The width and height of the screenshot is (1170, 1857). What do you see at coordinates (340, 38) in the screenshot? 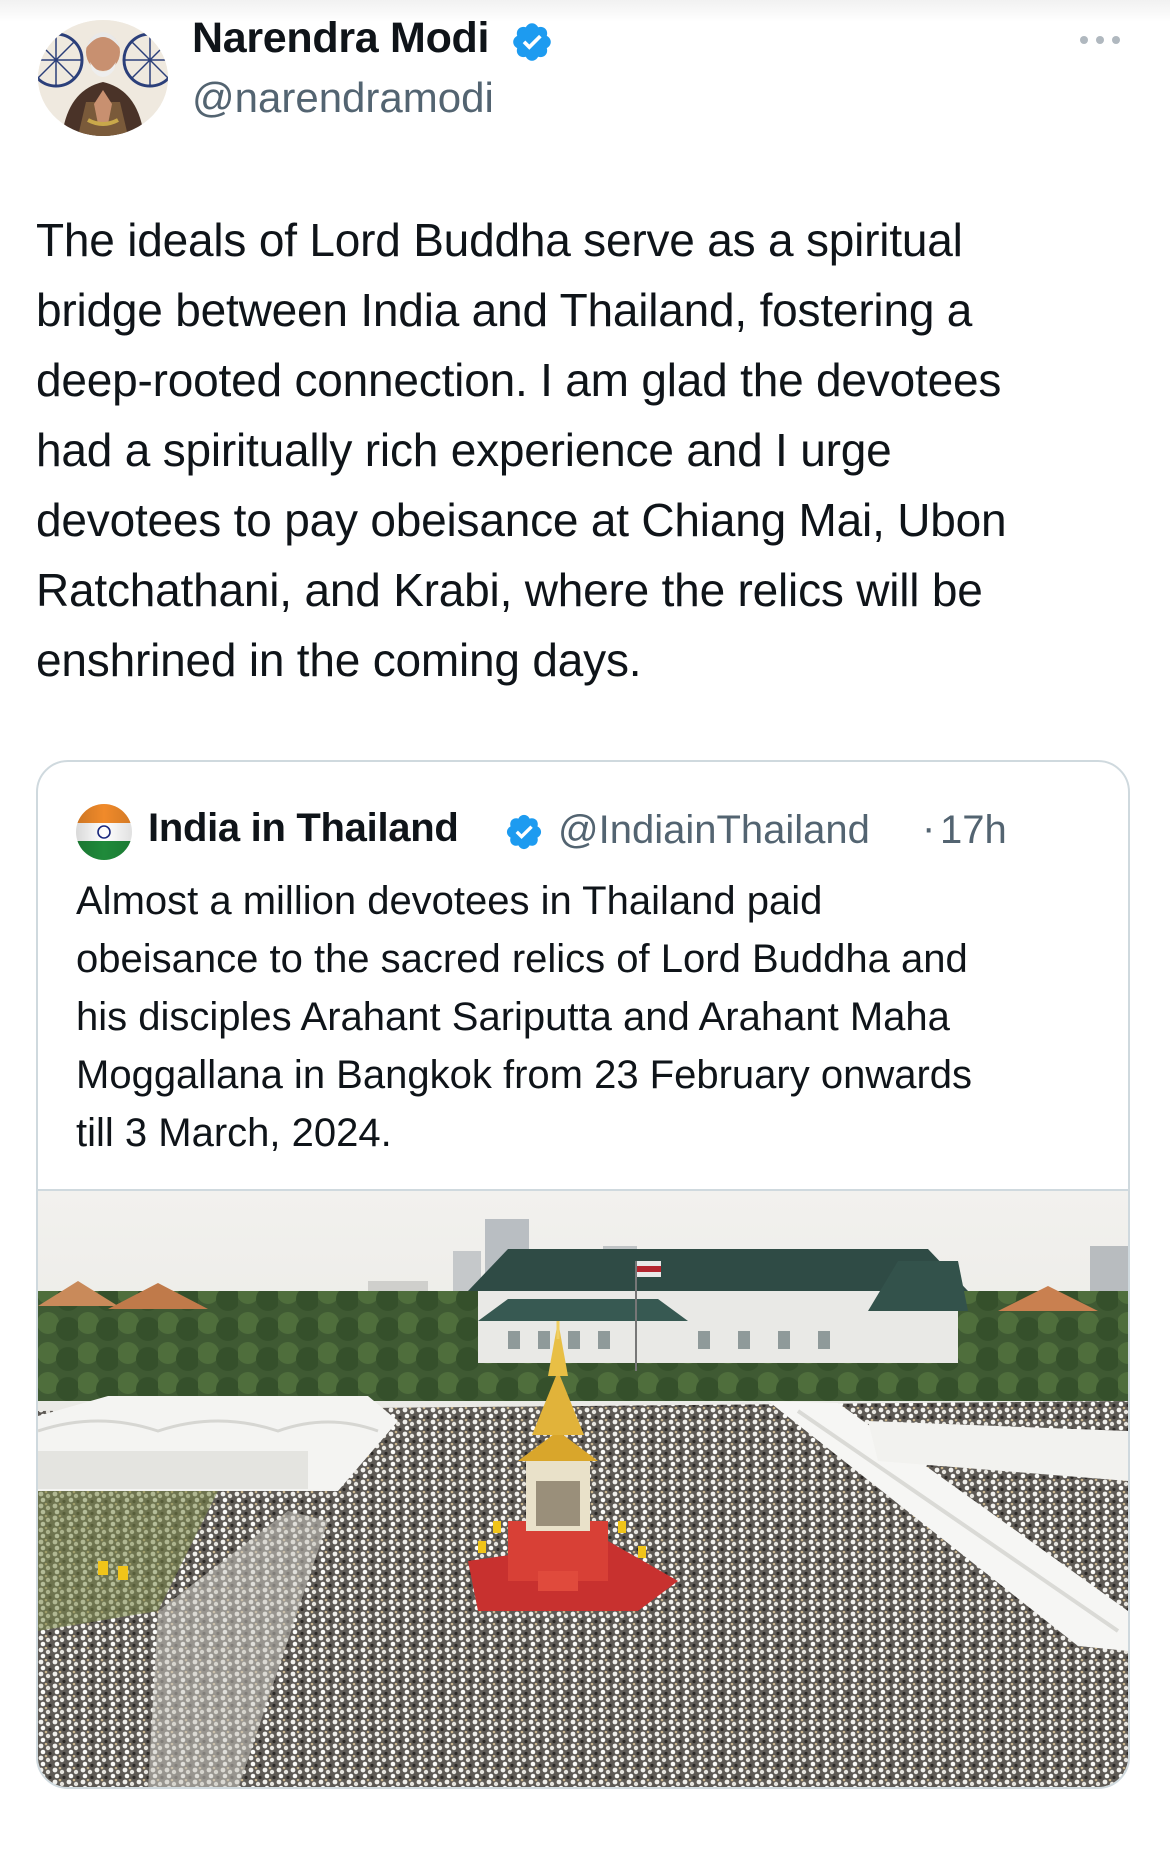
I see `author-name: Narendra Modi` at bounding box center [340, 38].